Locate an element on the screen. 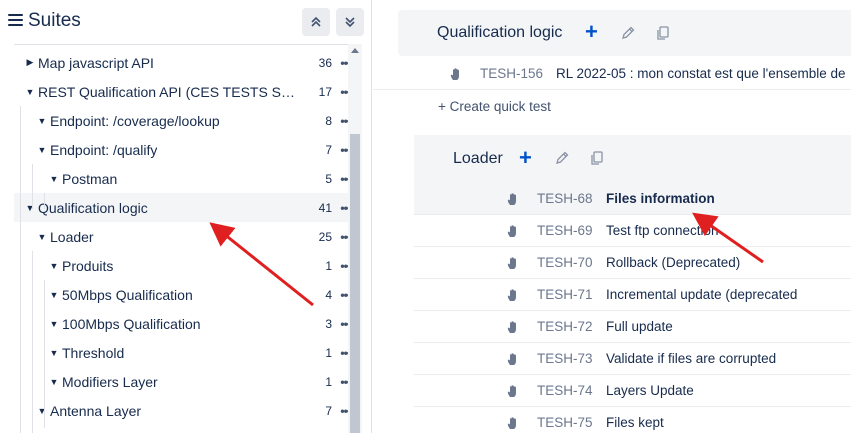  tree-item: ▼ Produits 1 ••• is located at coordinates (182, 265).